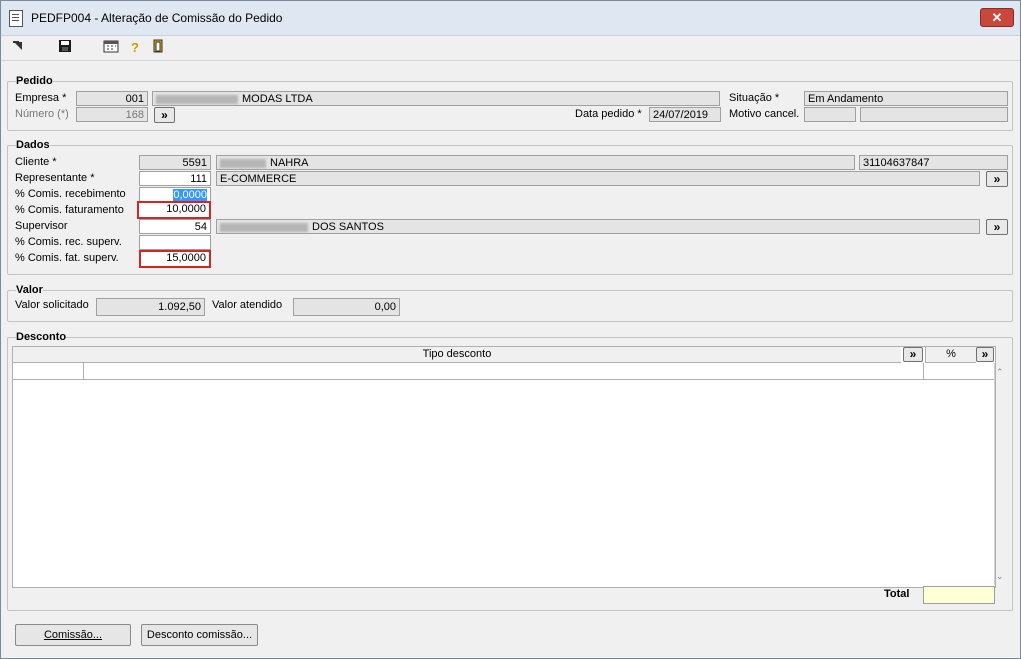  I want to click on column-header-pct: %, so click(950, 355).